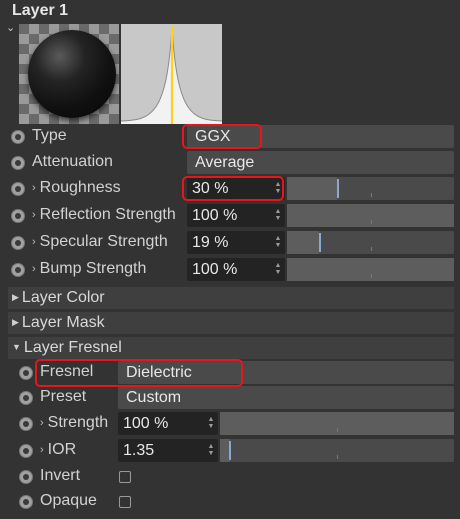 This screenshot has height=519, width=460. I want to click on ior-label: › IOR, so click(58, 450).